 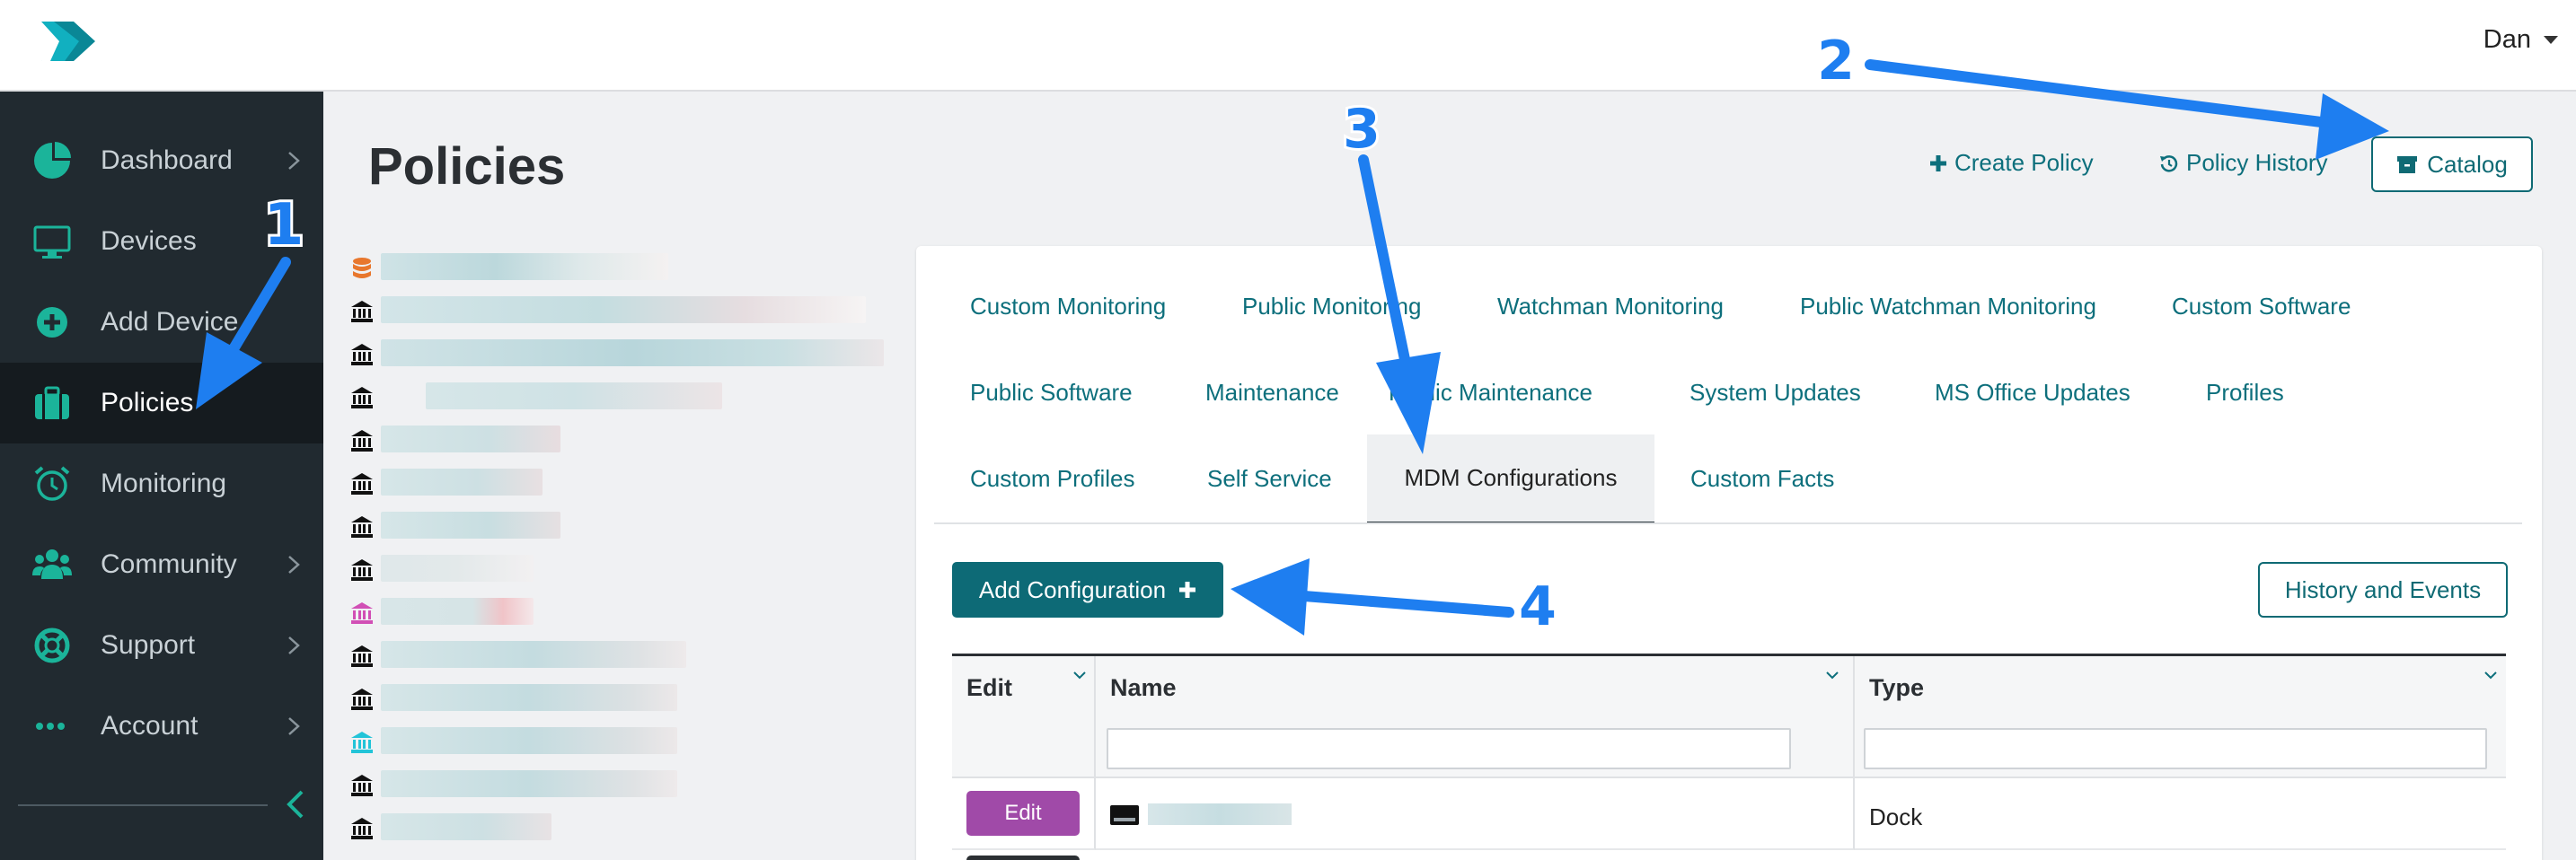 I want to click on catalog-button: Catalog, so click(x=2452, y=164).